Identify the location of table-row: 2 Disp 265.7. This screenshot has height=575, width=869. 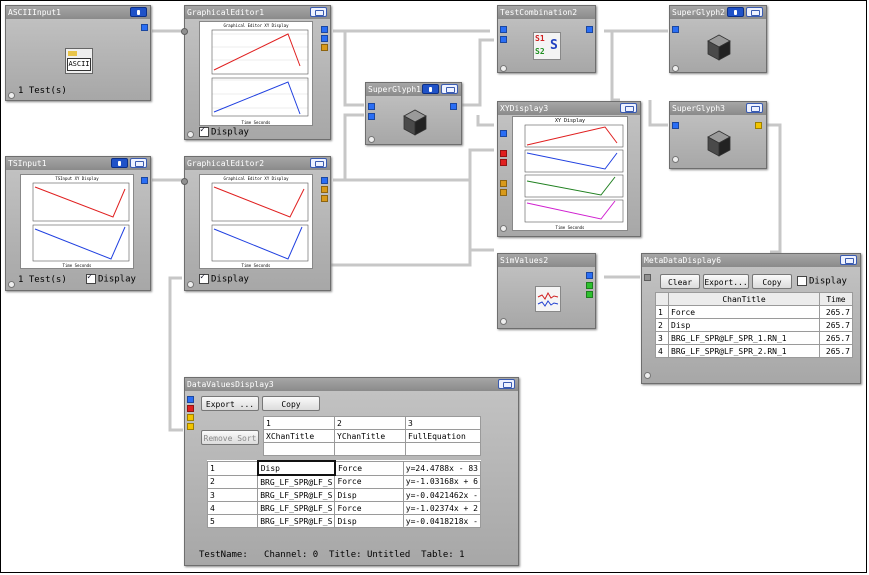
(754, 325).